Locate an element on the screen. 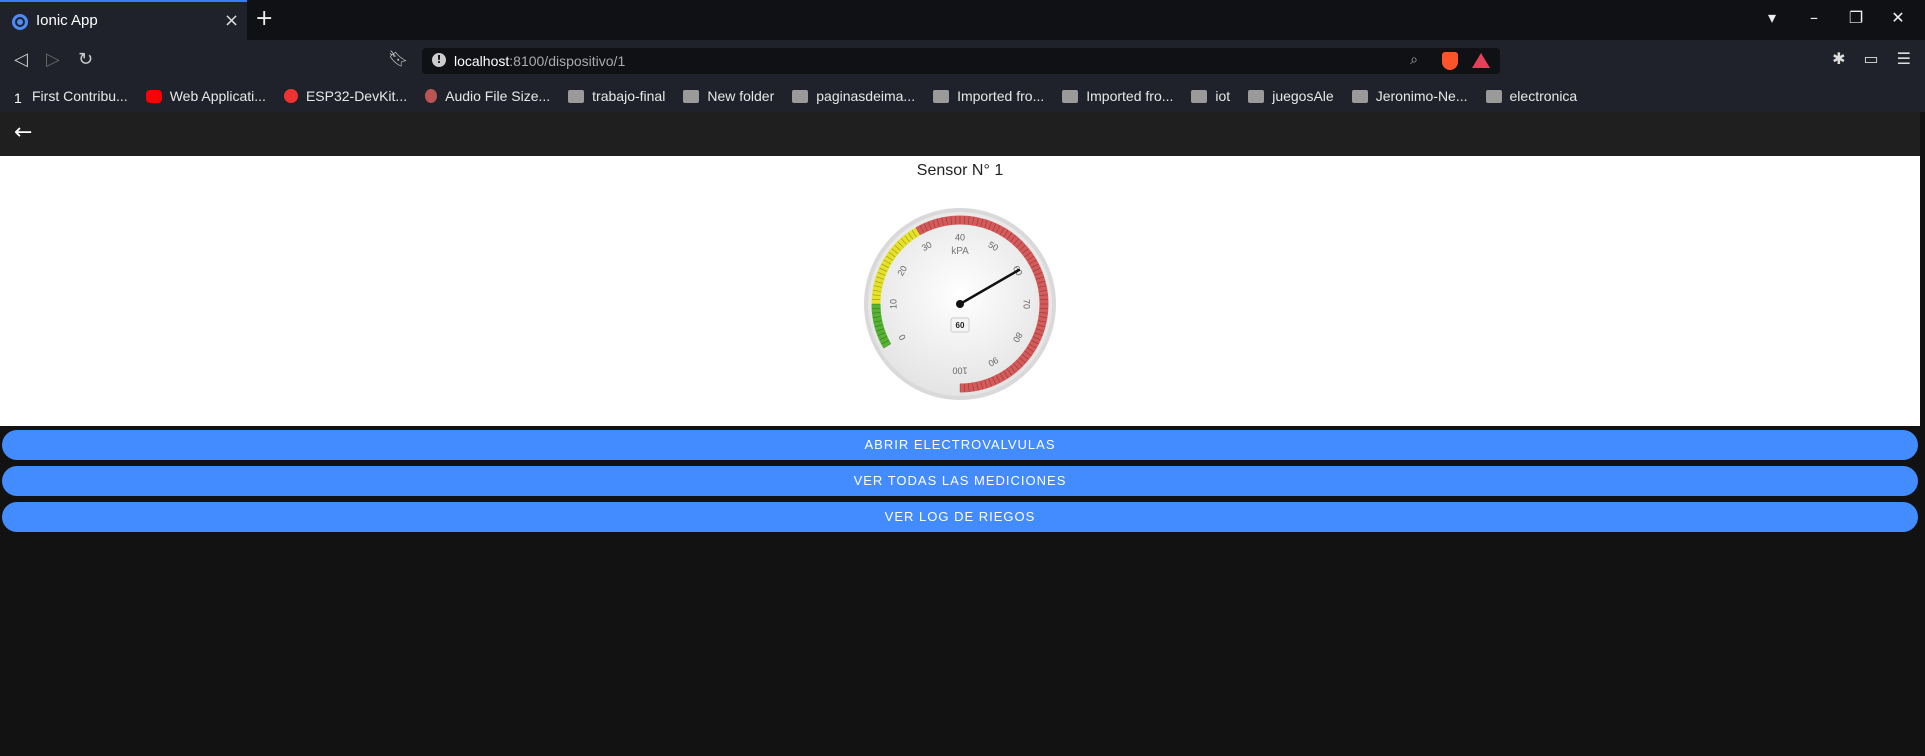  browser-tab: Ionic App × is located at coordinates (123, 20).